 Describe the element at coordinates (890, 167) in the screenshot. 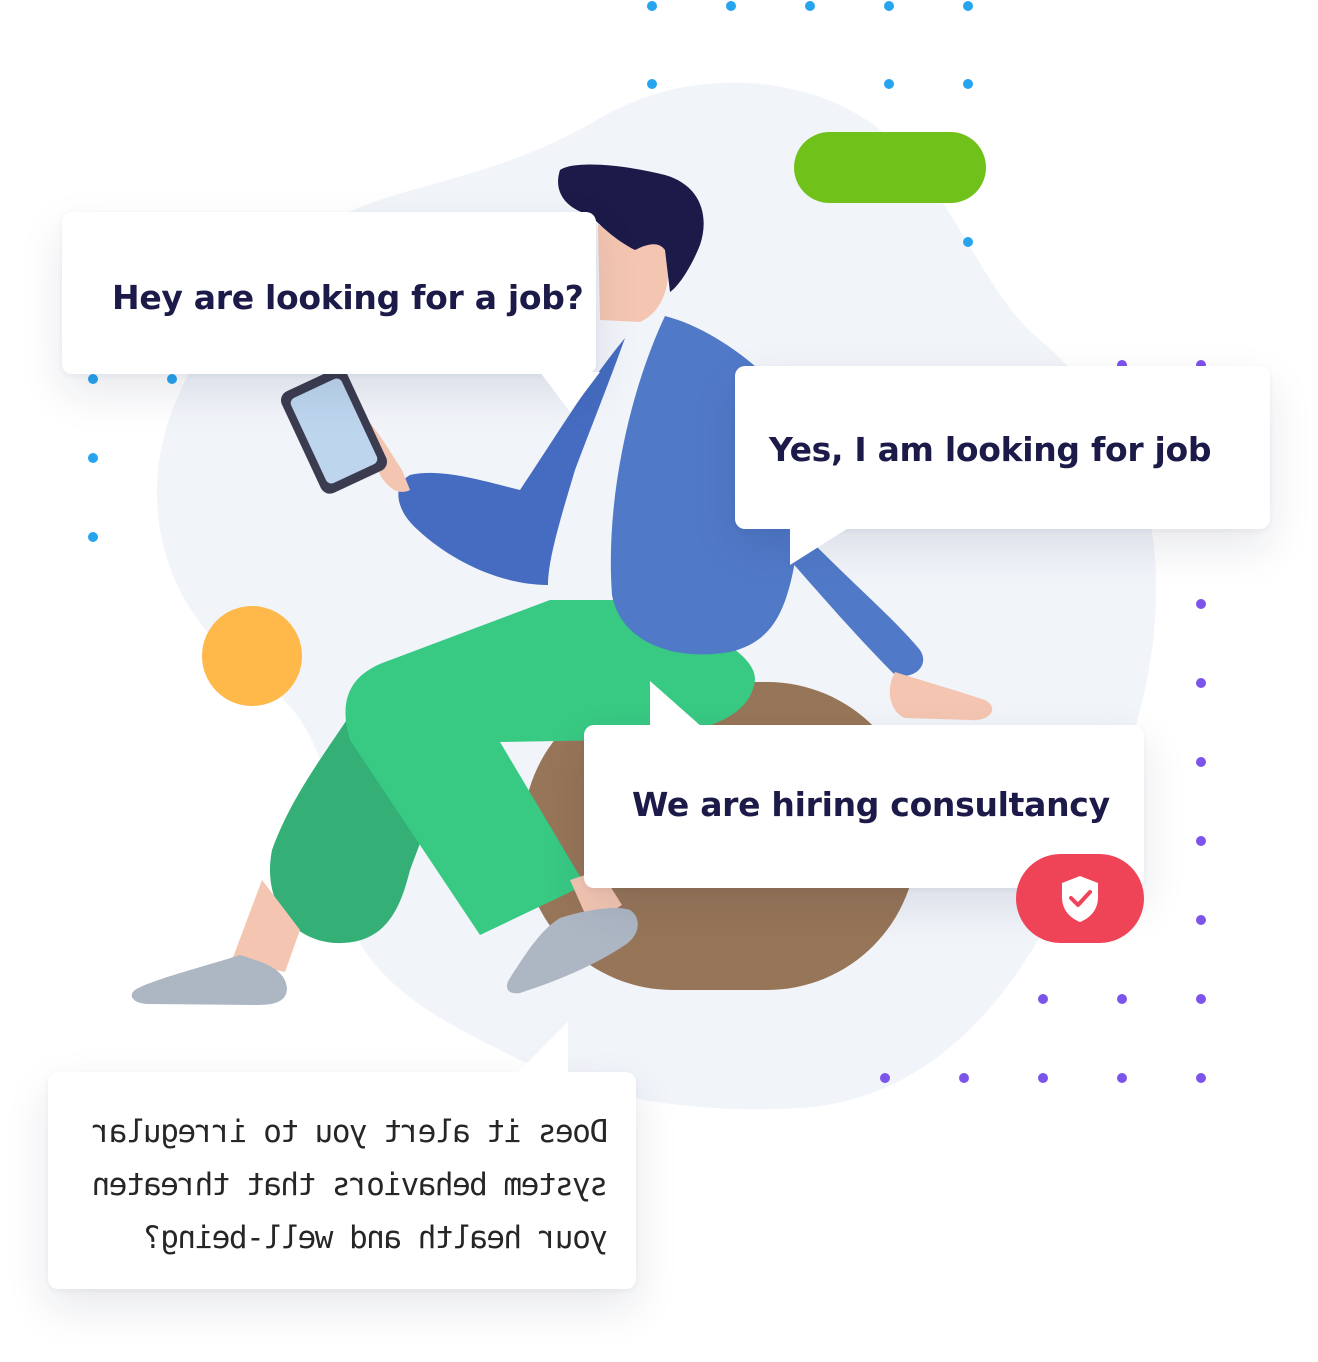

I see `green-pill-shape` at that location.